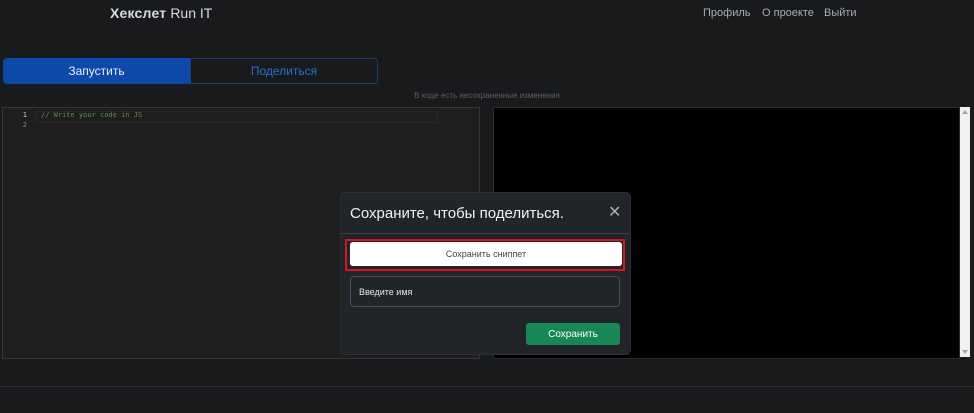  I want to click on page-scrollbar, so click(965, 232).